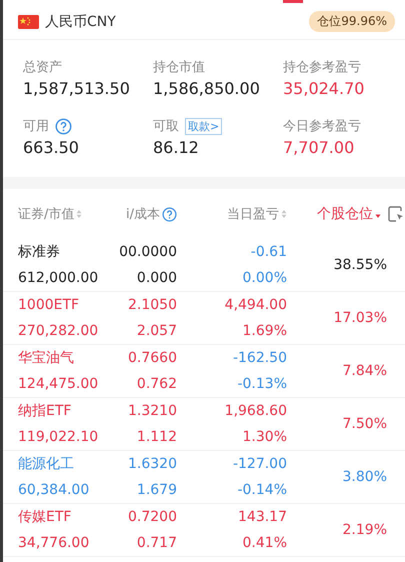 This screenshot has height=562, width=405. I want to click on stat-label: 持仓参考盈亏, so click(322, 67).